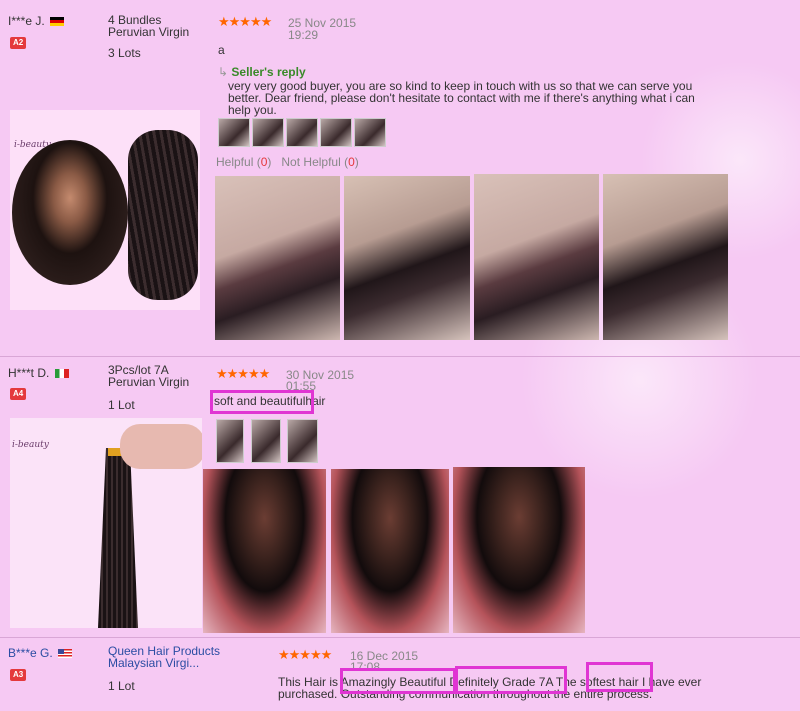 This screenshot has height=711, width=800. I want to click on helpful-votes: Helpful (0) Not Helpful (0), so click(287, 162).